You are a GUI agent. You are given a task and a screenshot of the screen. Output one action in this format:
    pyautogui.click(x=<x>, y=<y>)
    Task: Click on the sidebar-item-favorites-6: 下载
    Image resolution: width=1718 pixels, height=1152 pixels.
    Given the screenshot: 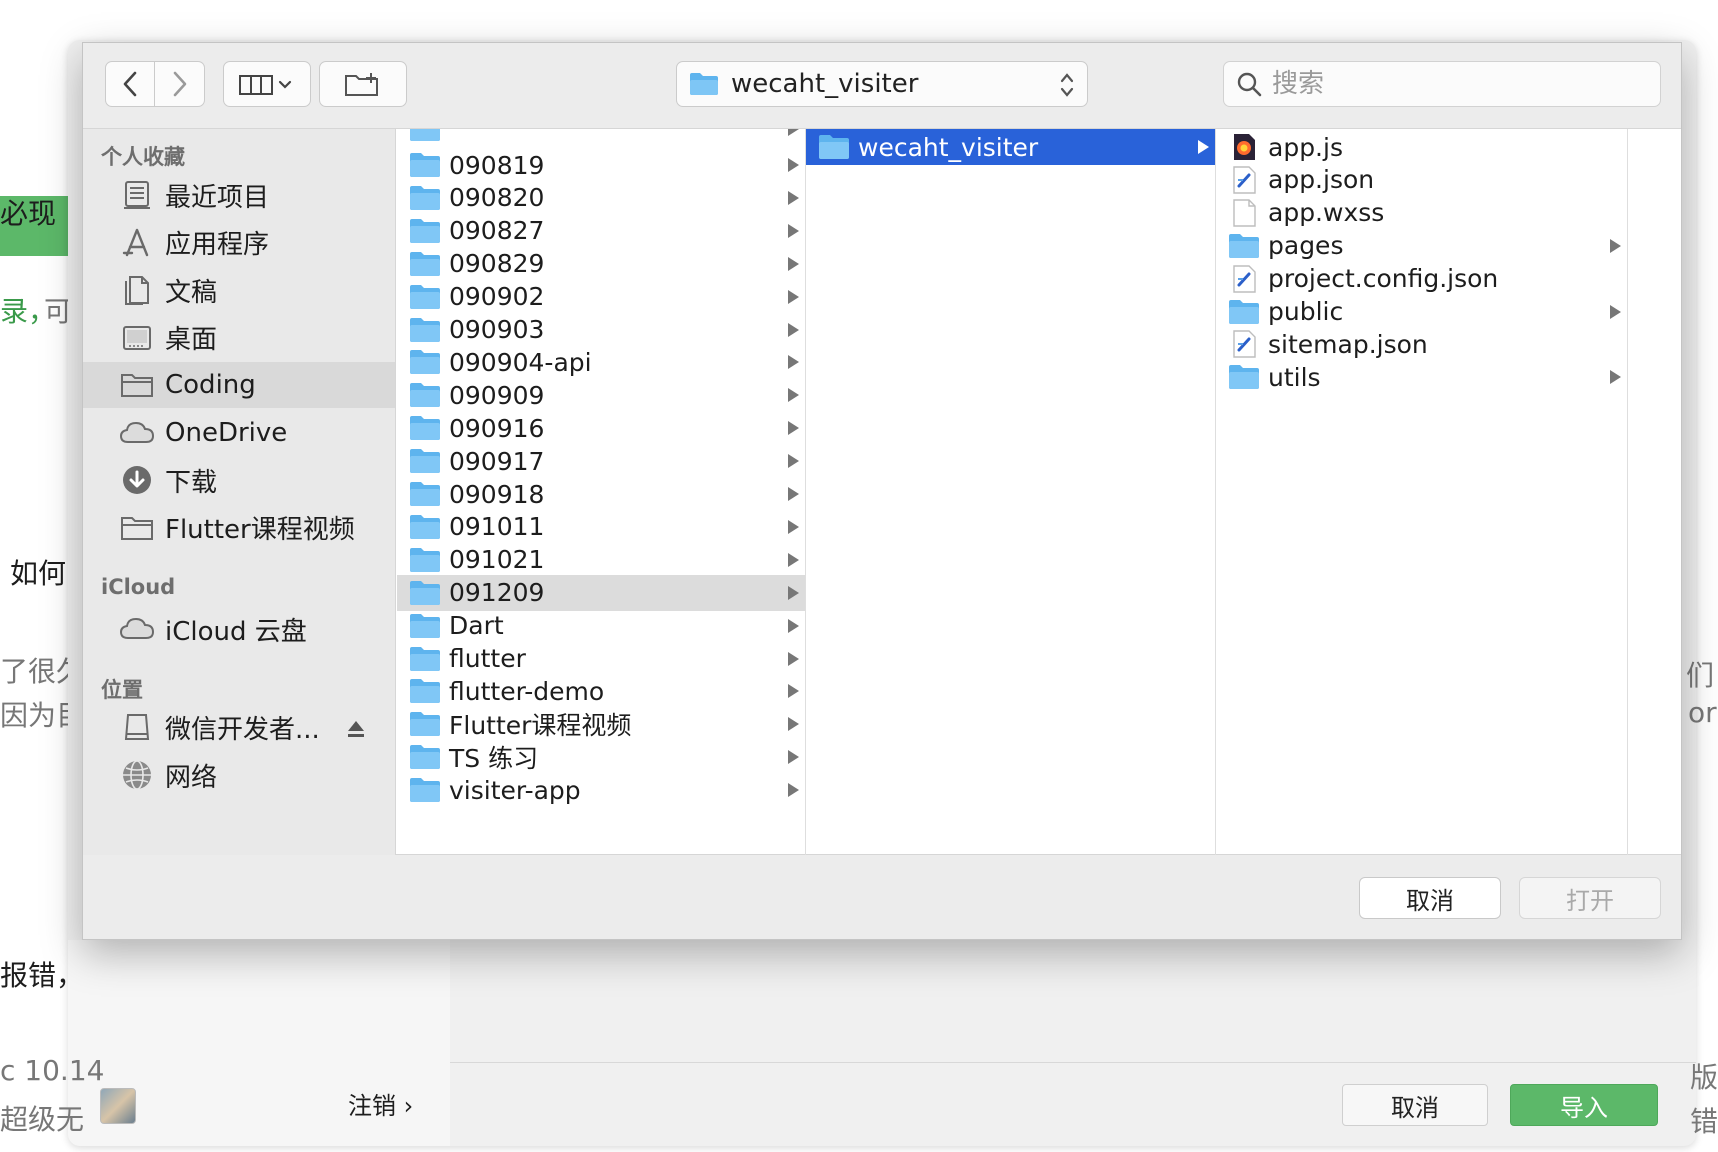 What is the action you would take?
    pyautogui.click(x=239, y=480)
    